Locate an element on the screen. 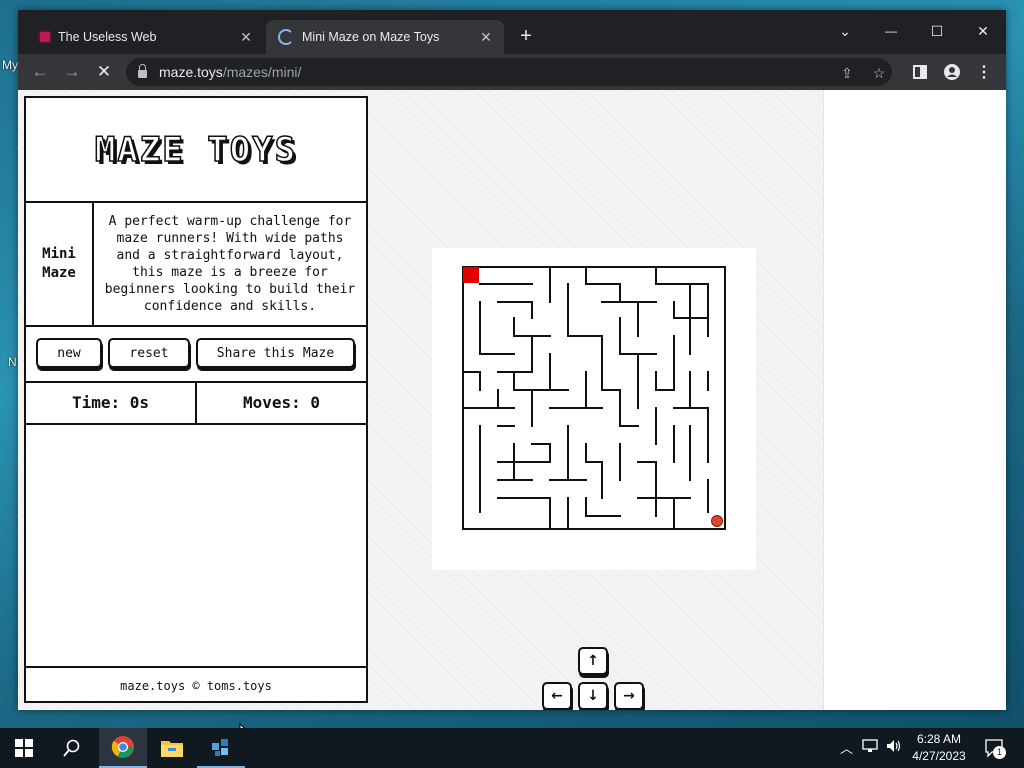  maze-walls is located at coordinates (594, 398).